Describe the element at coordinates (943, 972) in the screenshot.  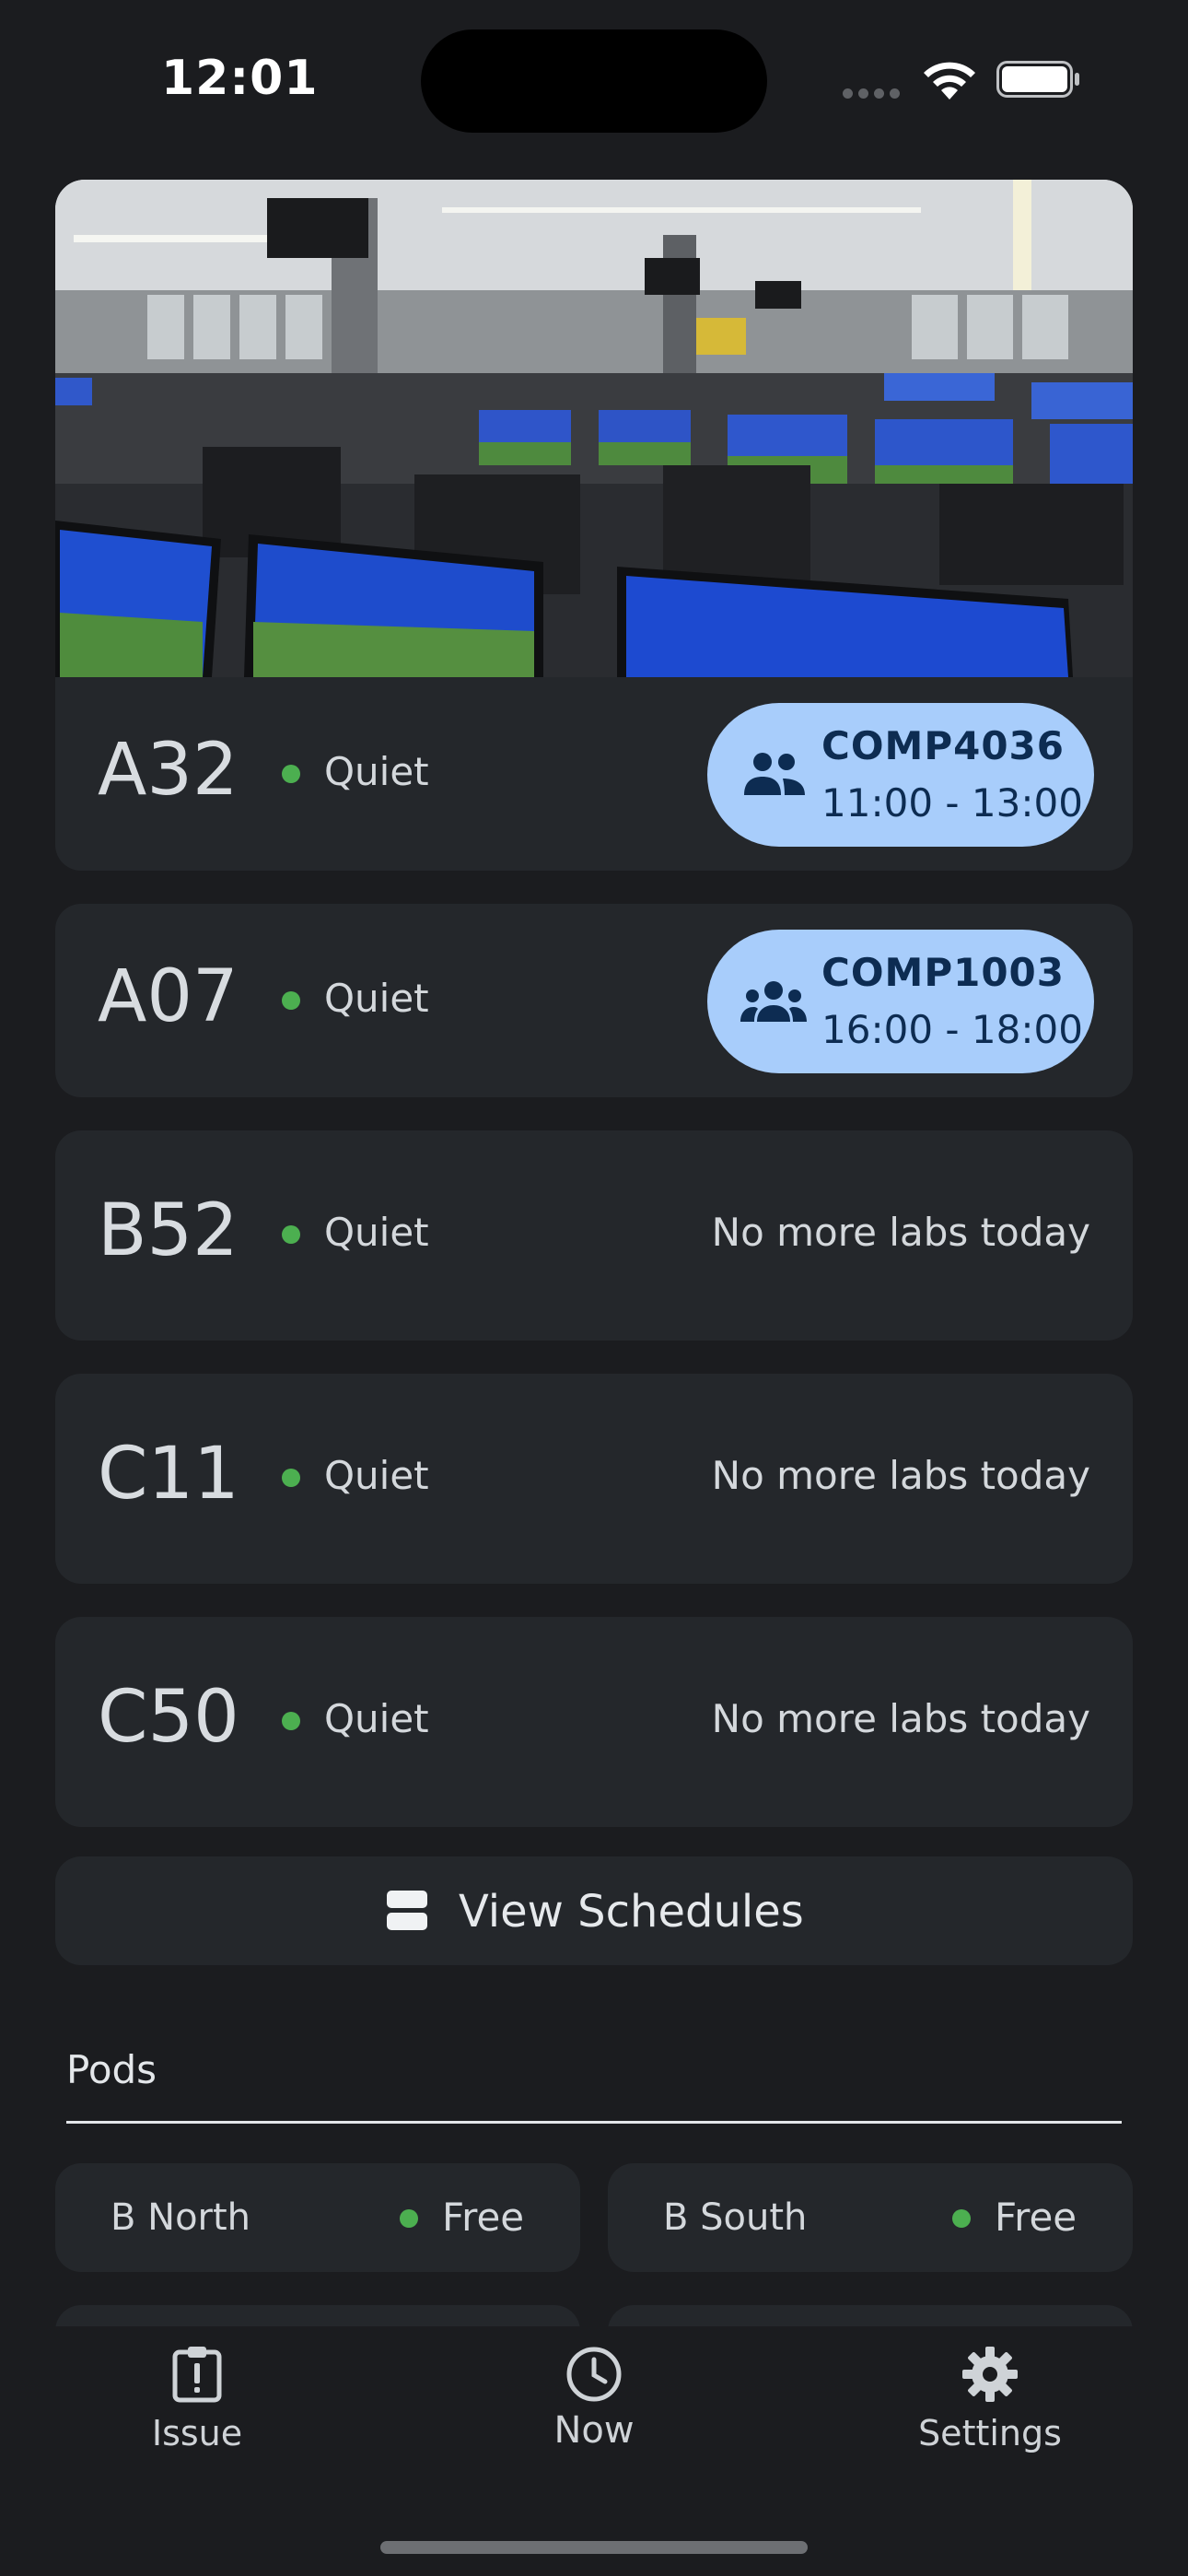
I see `session-code: COMP1003` at that location.